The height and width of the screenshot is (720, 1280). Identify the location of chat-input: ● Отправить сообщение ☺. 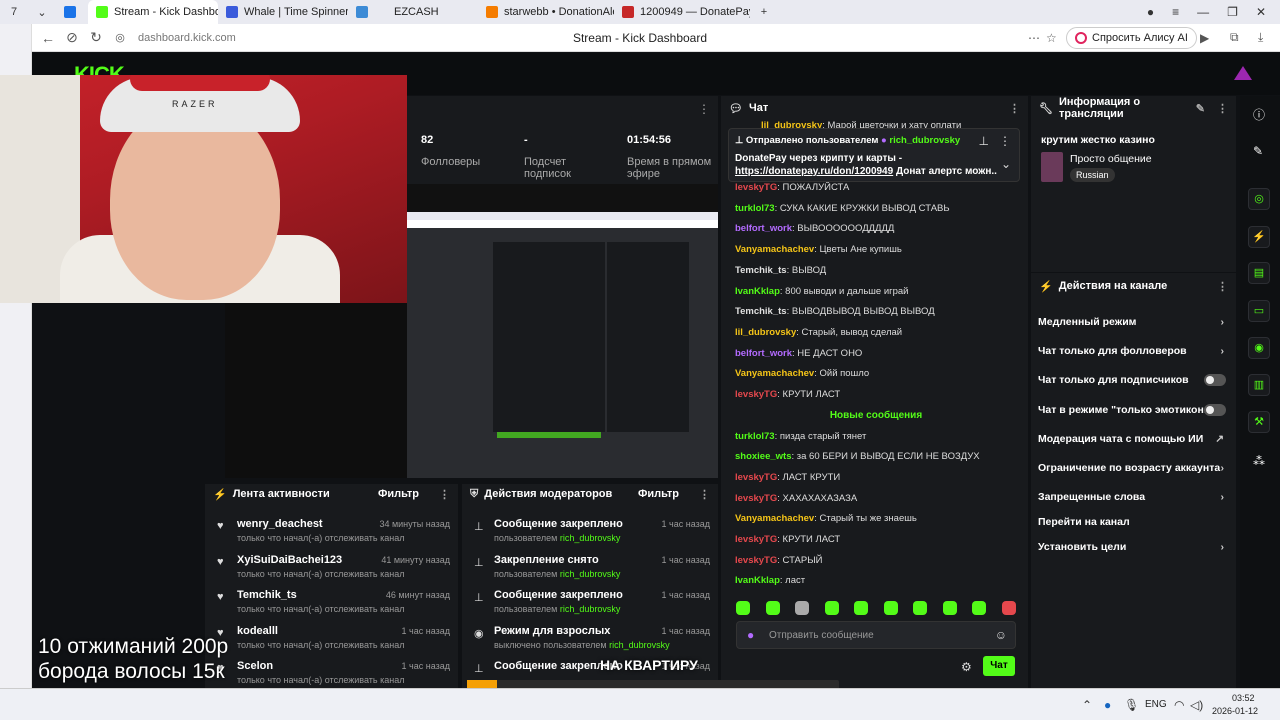
(876, 635).